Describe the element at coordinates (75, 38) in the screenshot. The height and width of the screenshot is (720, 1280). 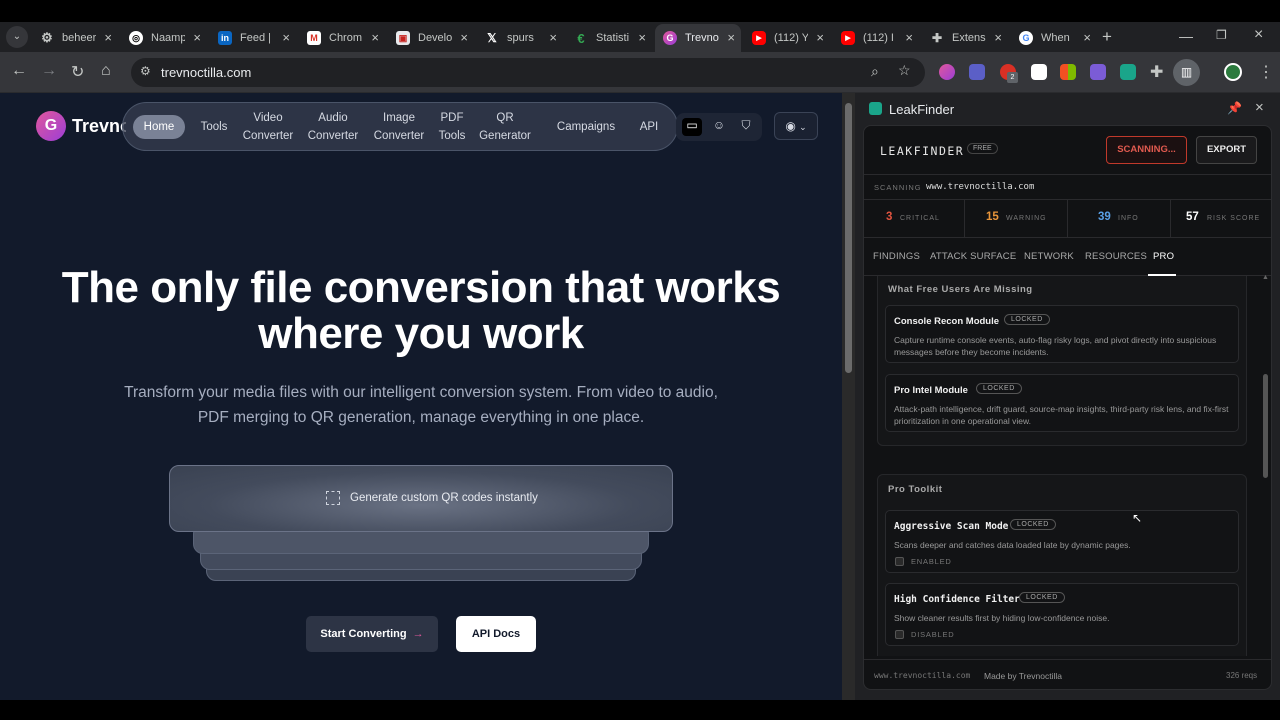
I see `browser-tab: ⚙ beheer ×` at that location.